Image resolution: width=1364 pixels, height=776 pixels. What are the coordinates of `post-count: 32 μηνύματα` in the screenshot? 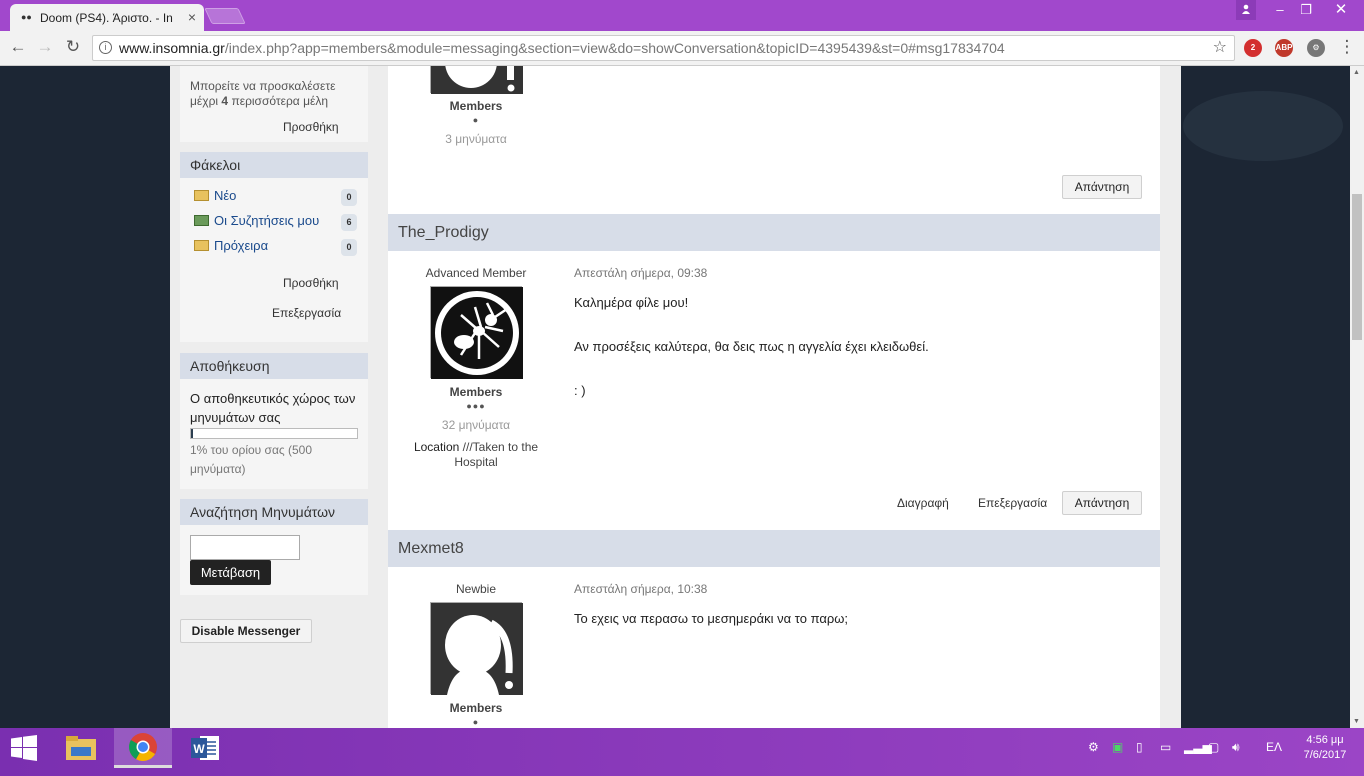 It's located at (476, 425).